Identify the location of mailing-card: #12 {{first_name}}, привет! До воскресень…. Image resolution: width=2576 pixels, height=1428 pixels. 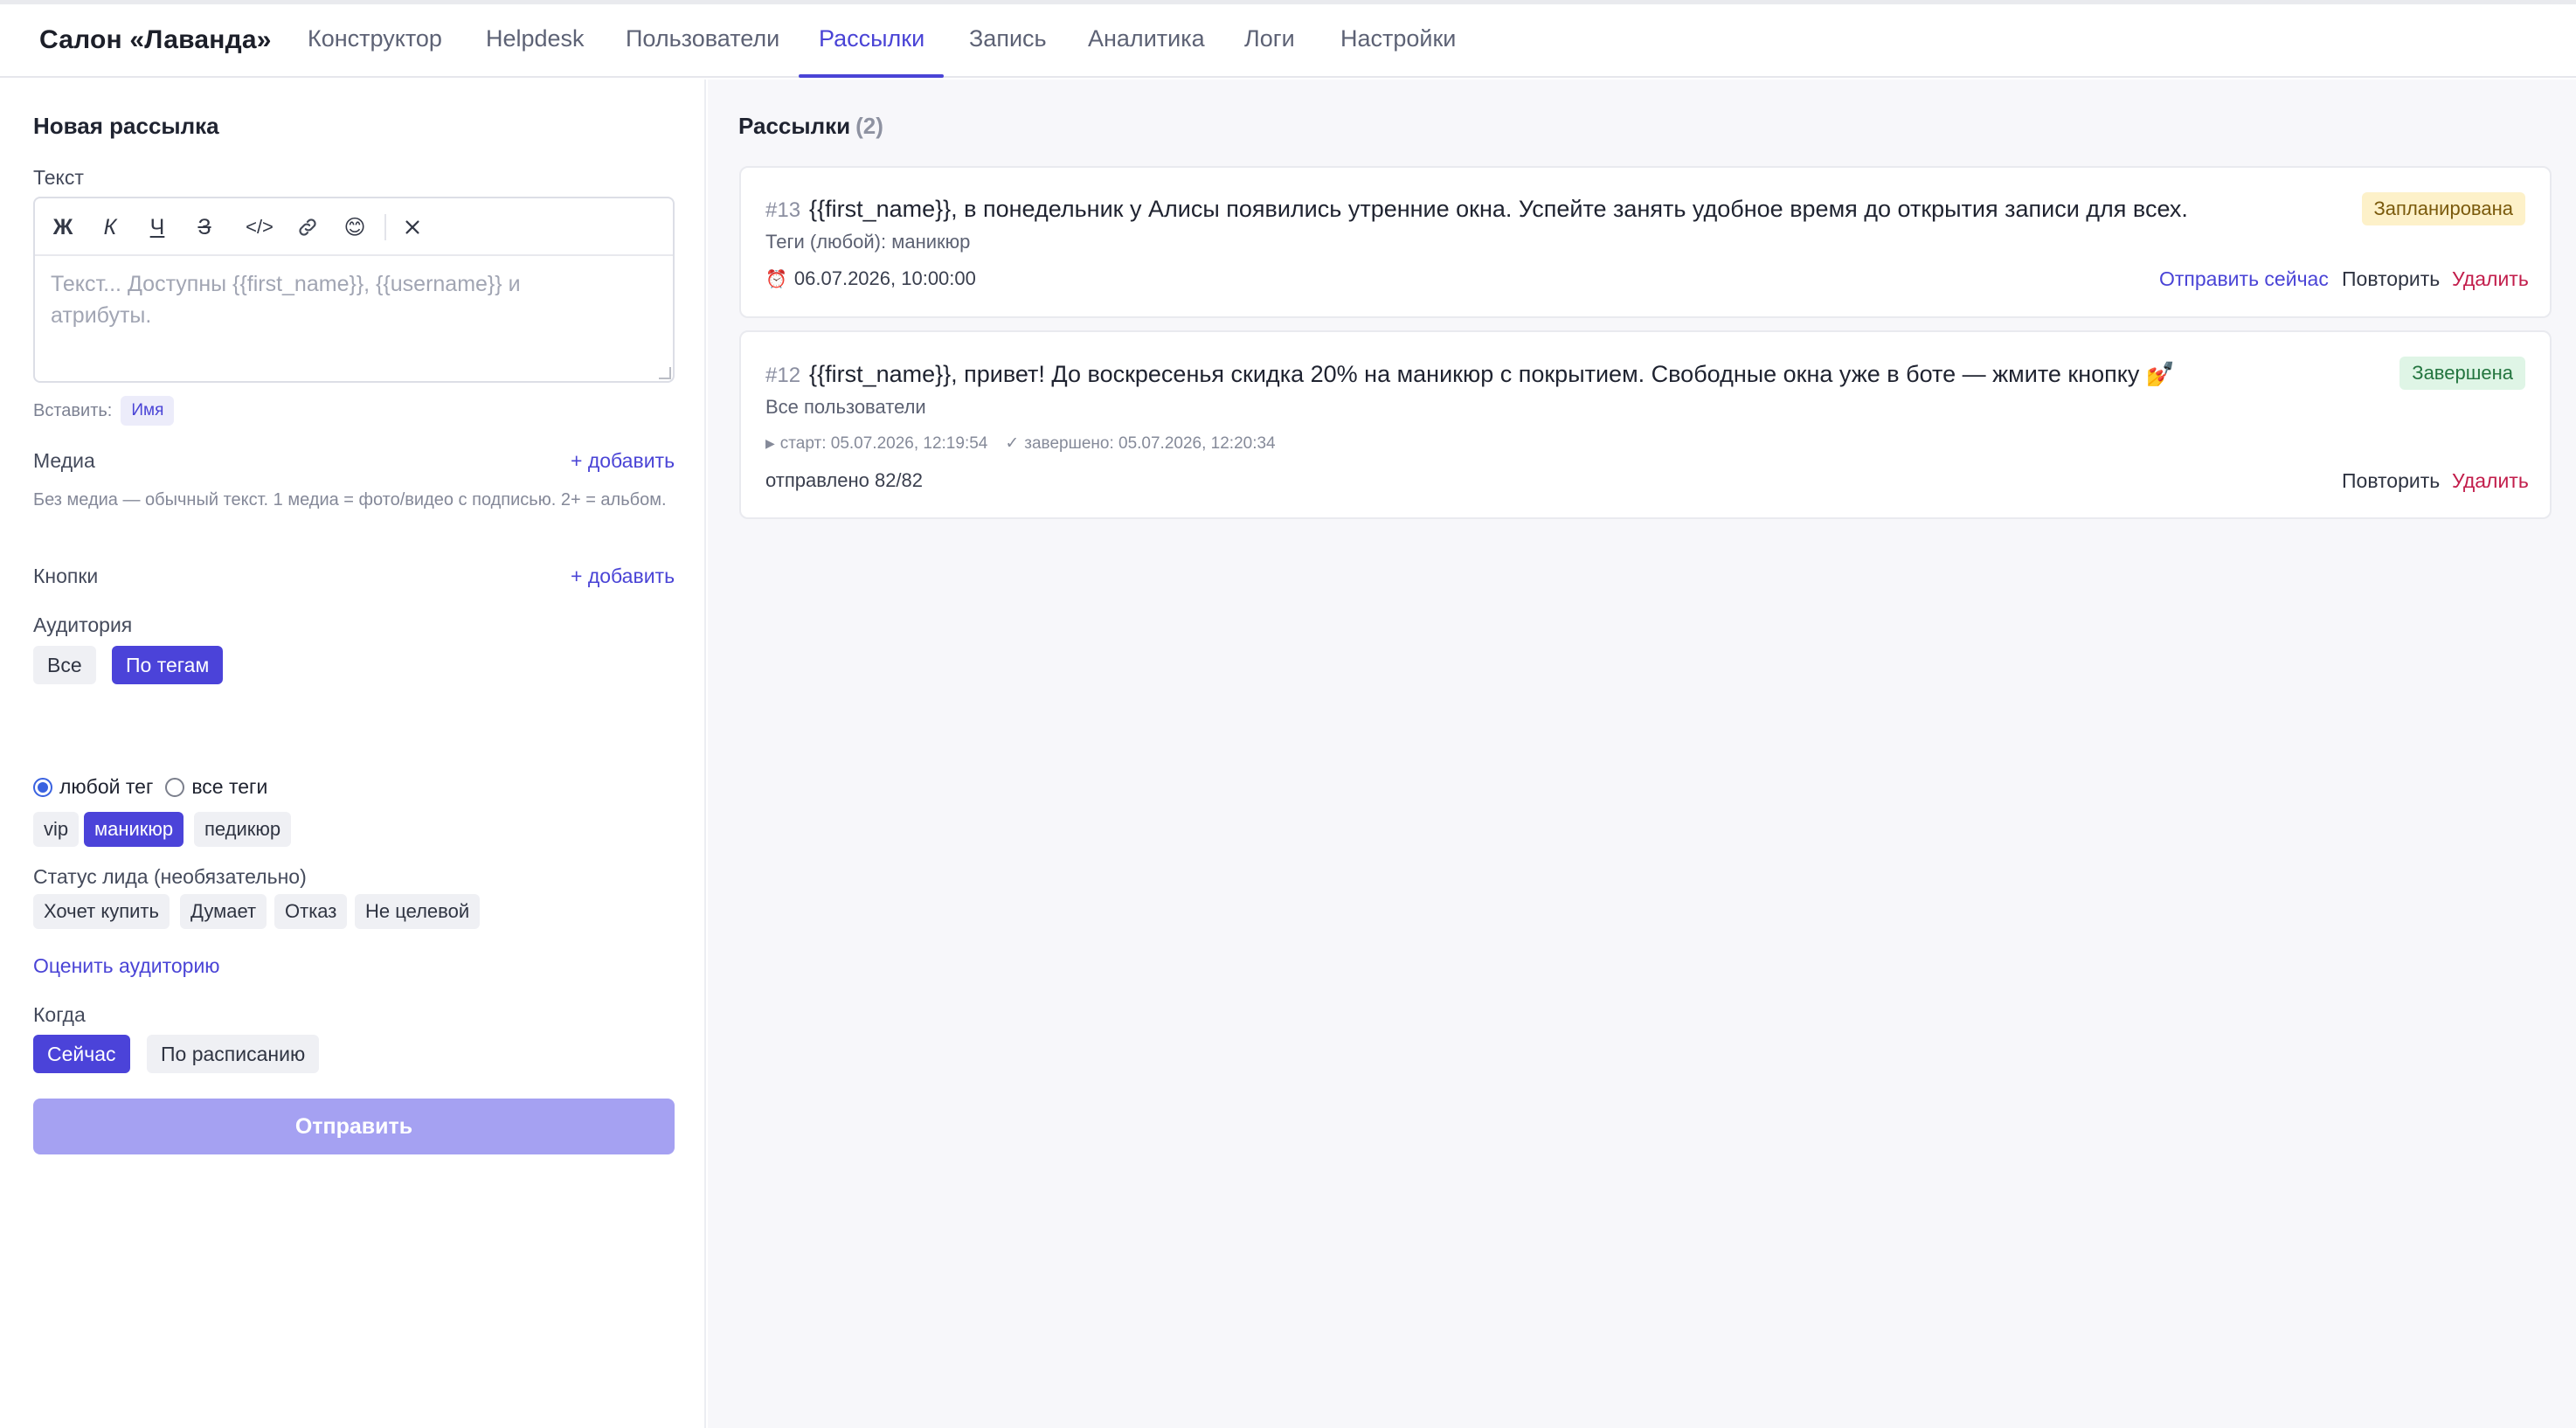
(1645, 424).